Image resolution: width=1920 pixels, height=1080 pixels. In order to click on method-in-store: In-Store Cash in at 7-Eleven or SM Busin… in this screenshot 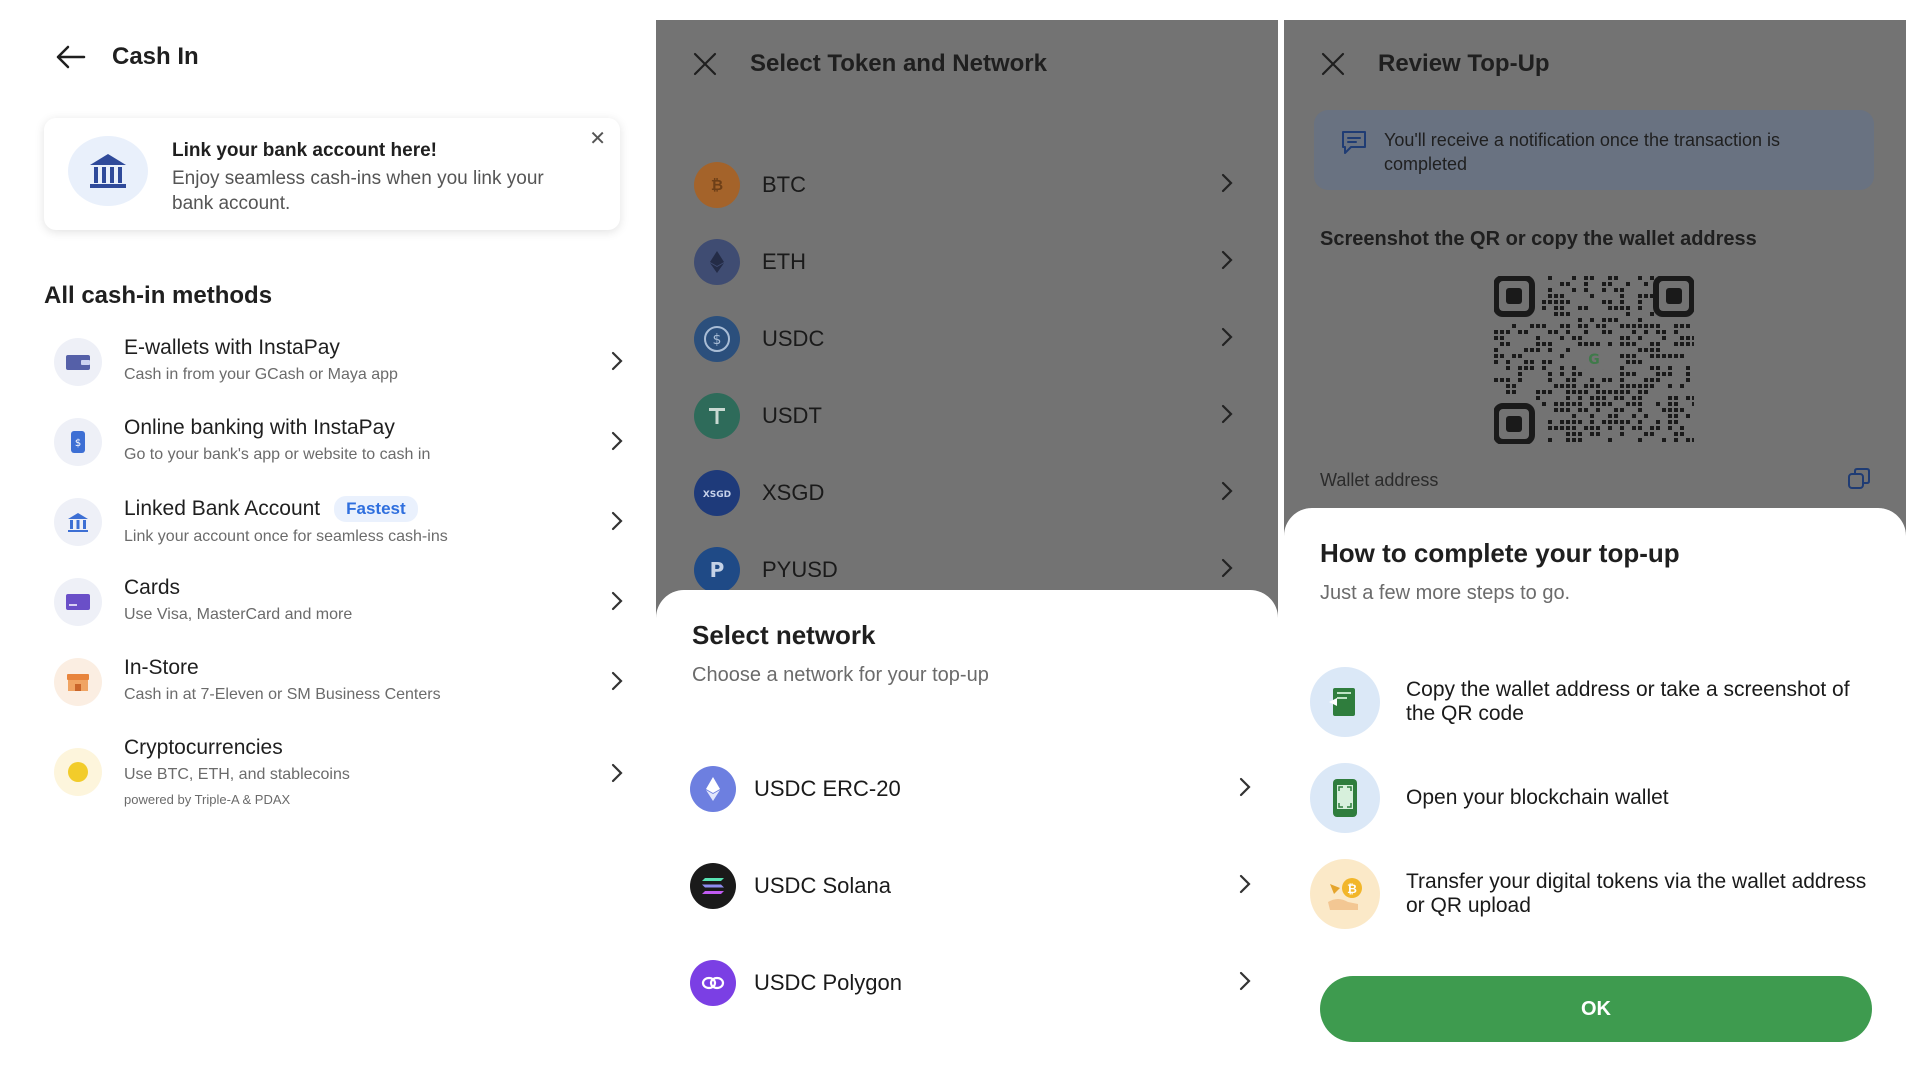, I will do `click(334, 690)`.